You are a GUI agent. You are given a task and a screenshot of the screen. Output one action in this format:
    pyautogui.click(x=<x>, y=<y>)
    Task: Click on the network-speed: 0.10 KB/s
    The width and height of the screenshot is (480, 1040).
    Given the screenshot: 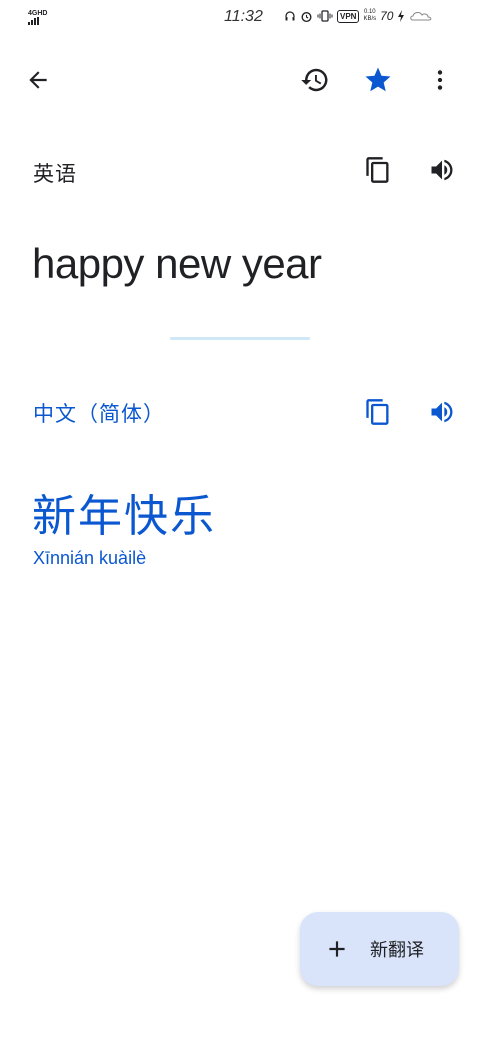 What is the action you would take?
    pyautogui.click(x=369, y=16)
    